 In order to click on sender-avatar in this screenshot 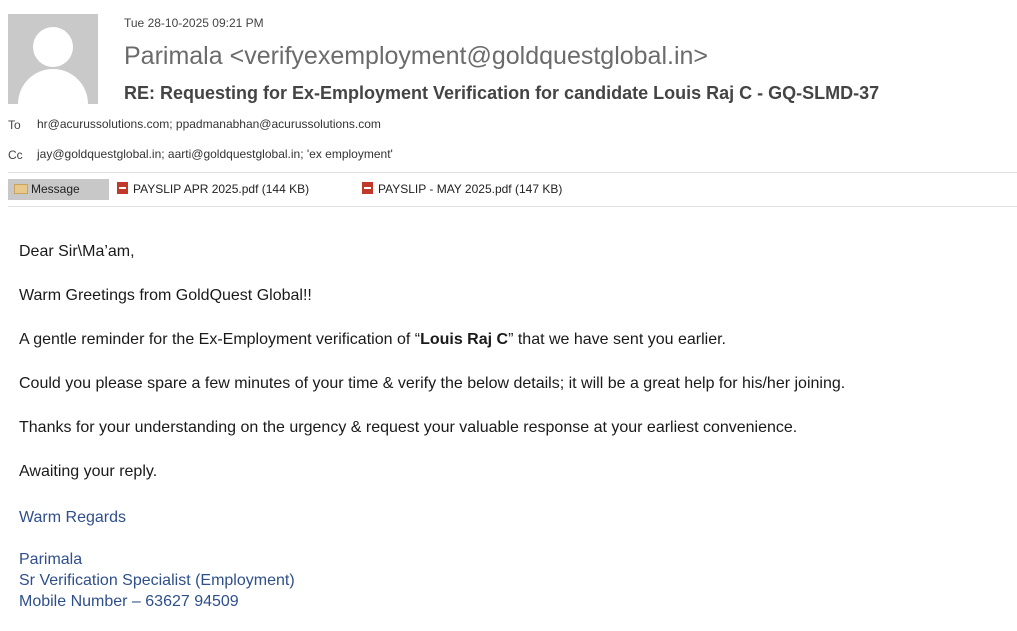, I will do `click(53, 59)`.